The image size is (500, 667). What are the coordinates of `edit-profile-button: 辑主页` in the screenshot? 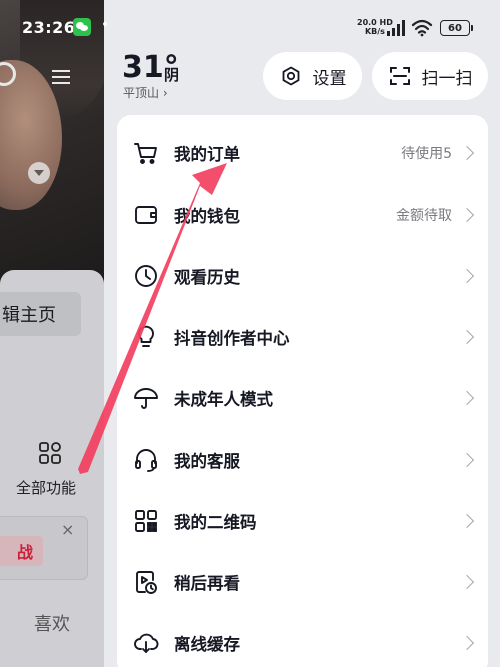 It's located at (40, 314).